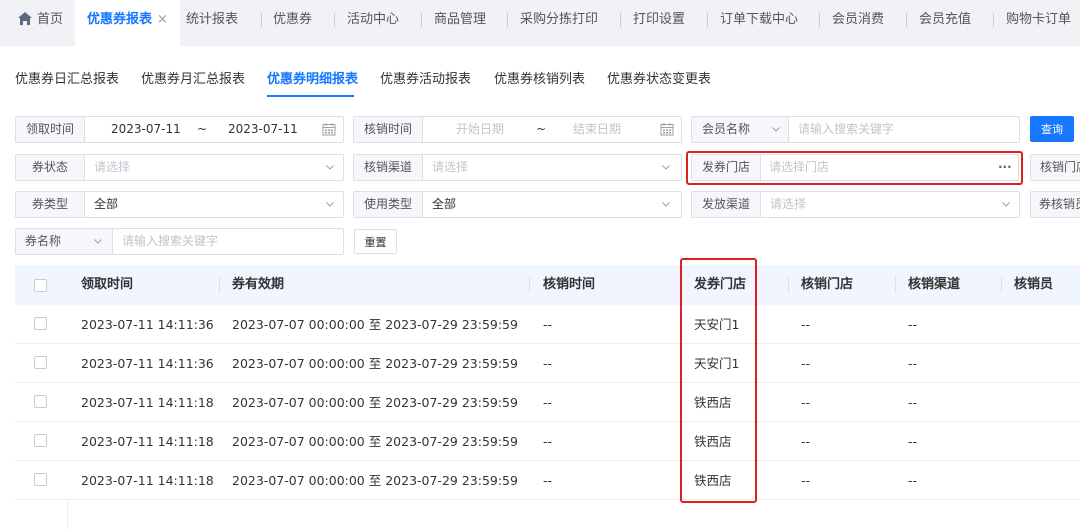 The image size is (1080, 529). What do you see at coordinates (517, 129) in the screenshot?
I see `verify-time-range: 核销时间 开始日期 ~ 结束日期` at bounding box center [517, 129].